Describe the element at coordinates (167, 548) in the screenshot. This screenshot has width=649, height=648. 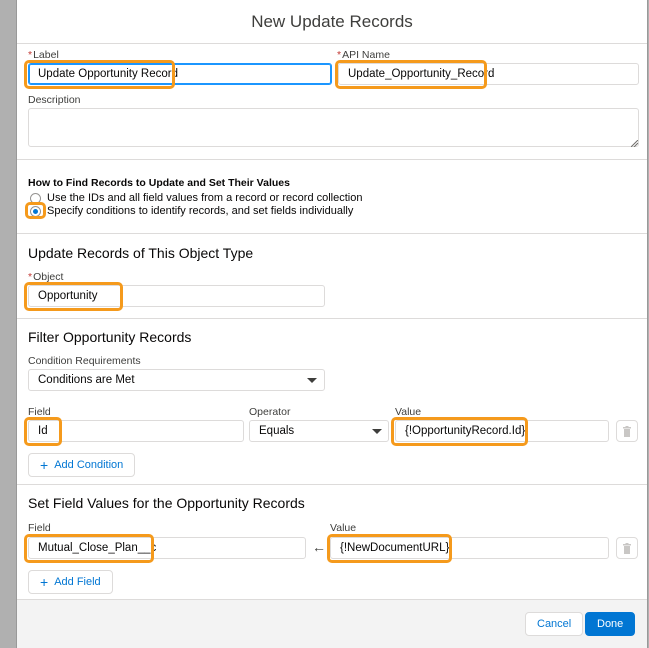
I see `set-field-input: Mutual_Close_Plan__c` at that location.